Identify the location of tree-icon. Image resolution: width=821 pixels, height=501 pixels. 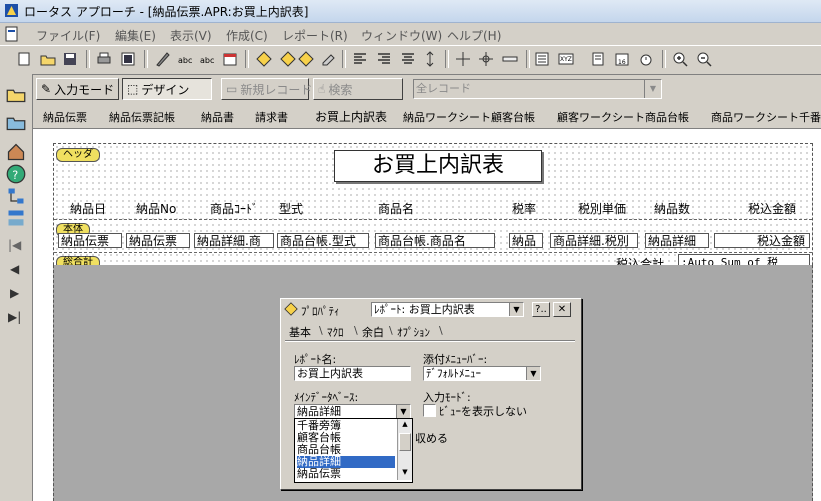
(16, 196).